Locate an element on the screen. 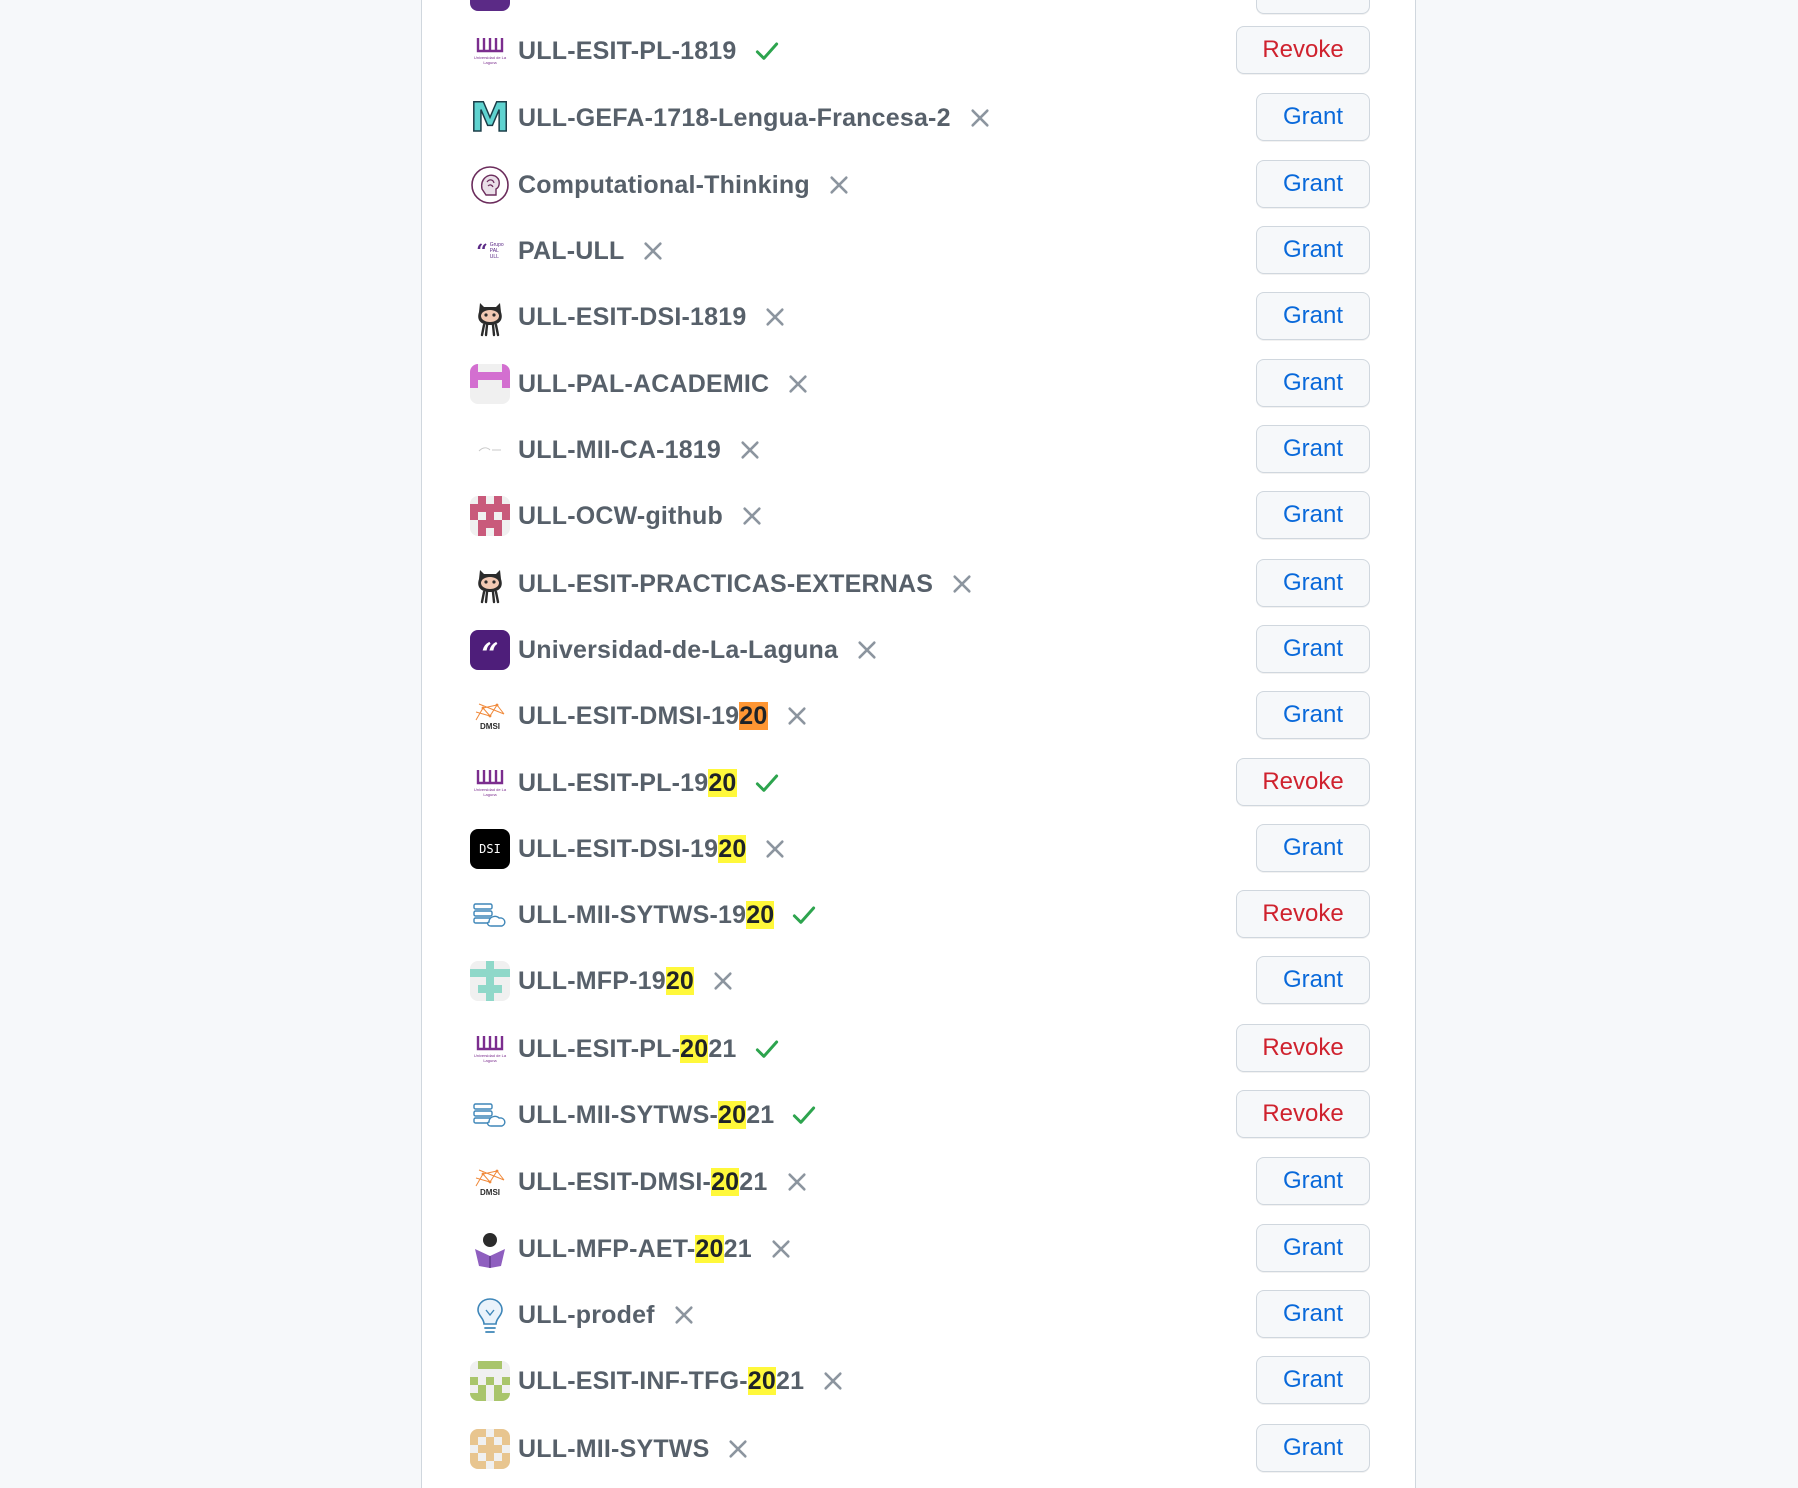 The height and width of the screenshot is (1488, 1798). org-name-prefix: ULL-ESIT-PRACTICAS-EXTERNAS is located at coordinates (726, 583).